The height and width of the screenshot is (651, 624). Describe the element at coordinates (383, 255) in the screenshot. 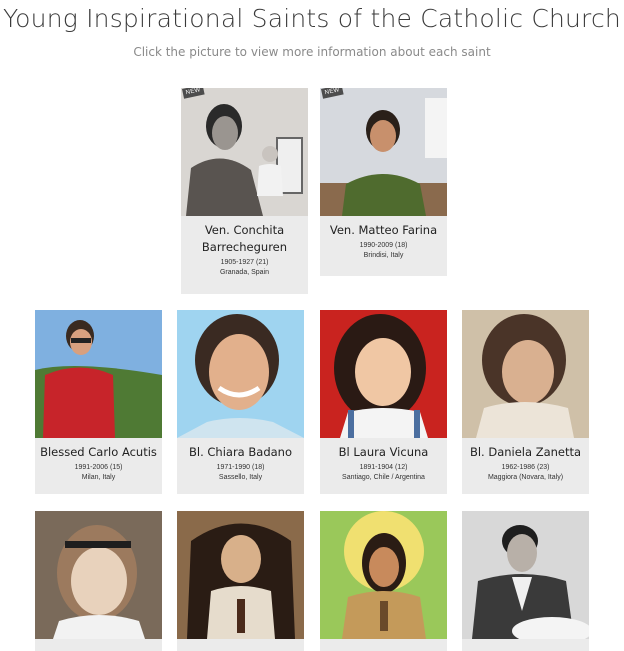

I see `saint-place: Brindisi, Italy` at that location.